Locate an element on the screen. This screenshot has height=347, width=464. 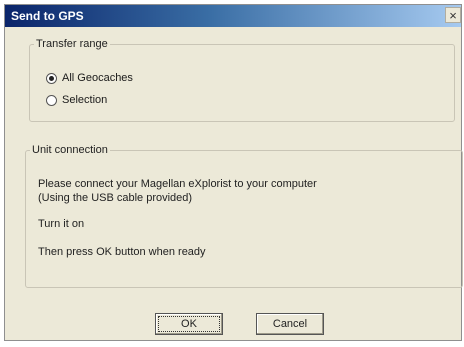
transfer-range-legend: Transfer range is located at coordinates (72, 44).